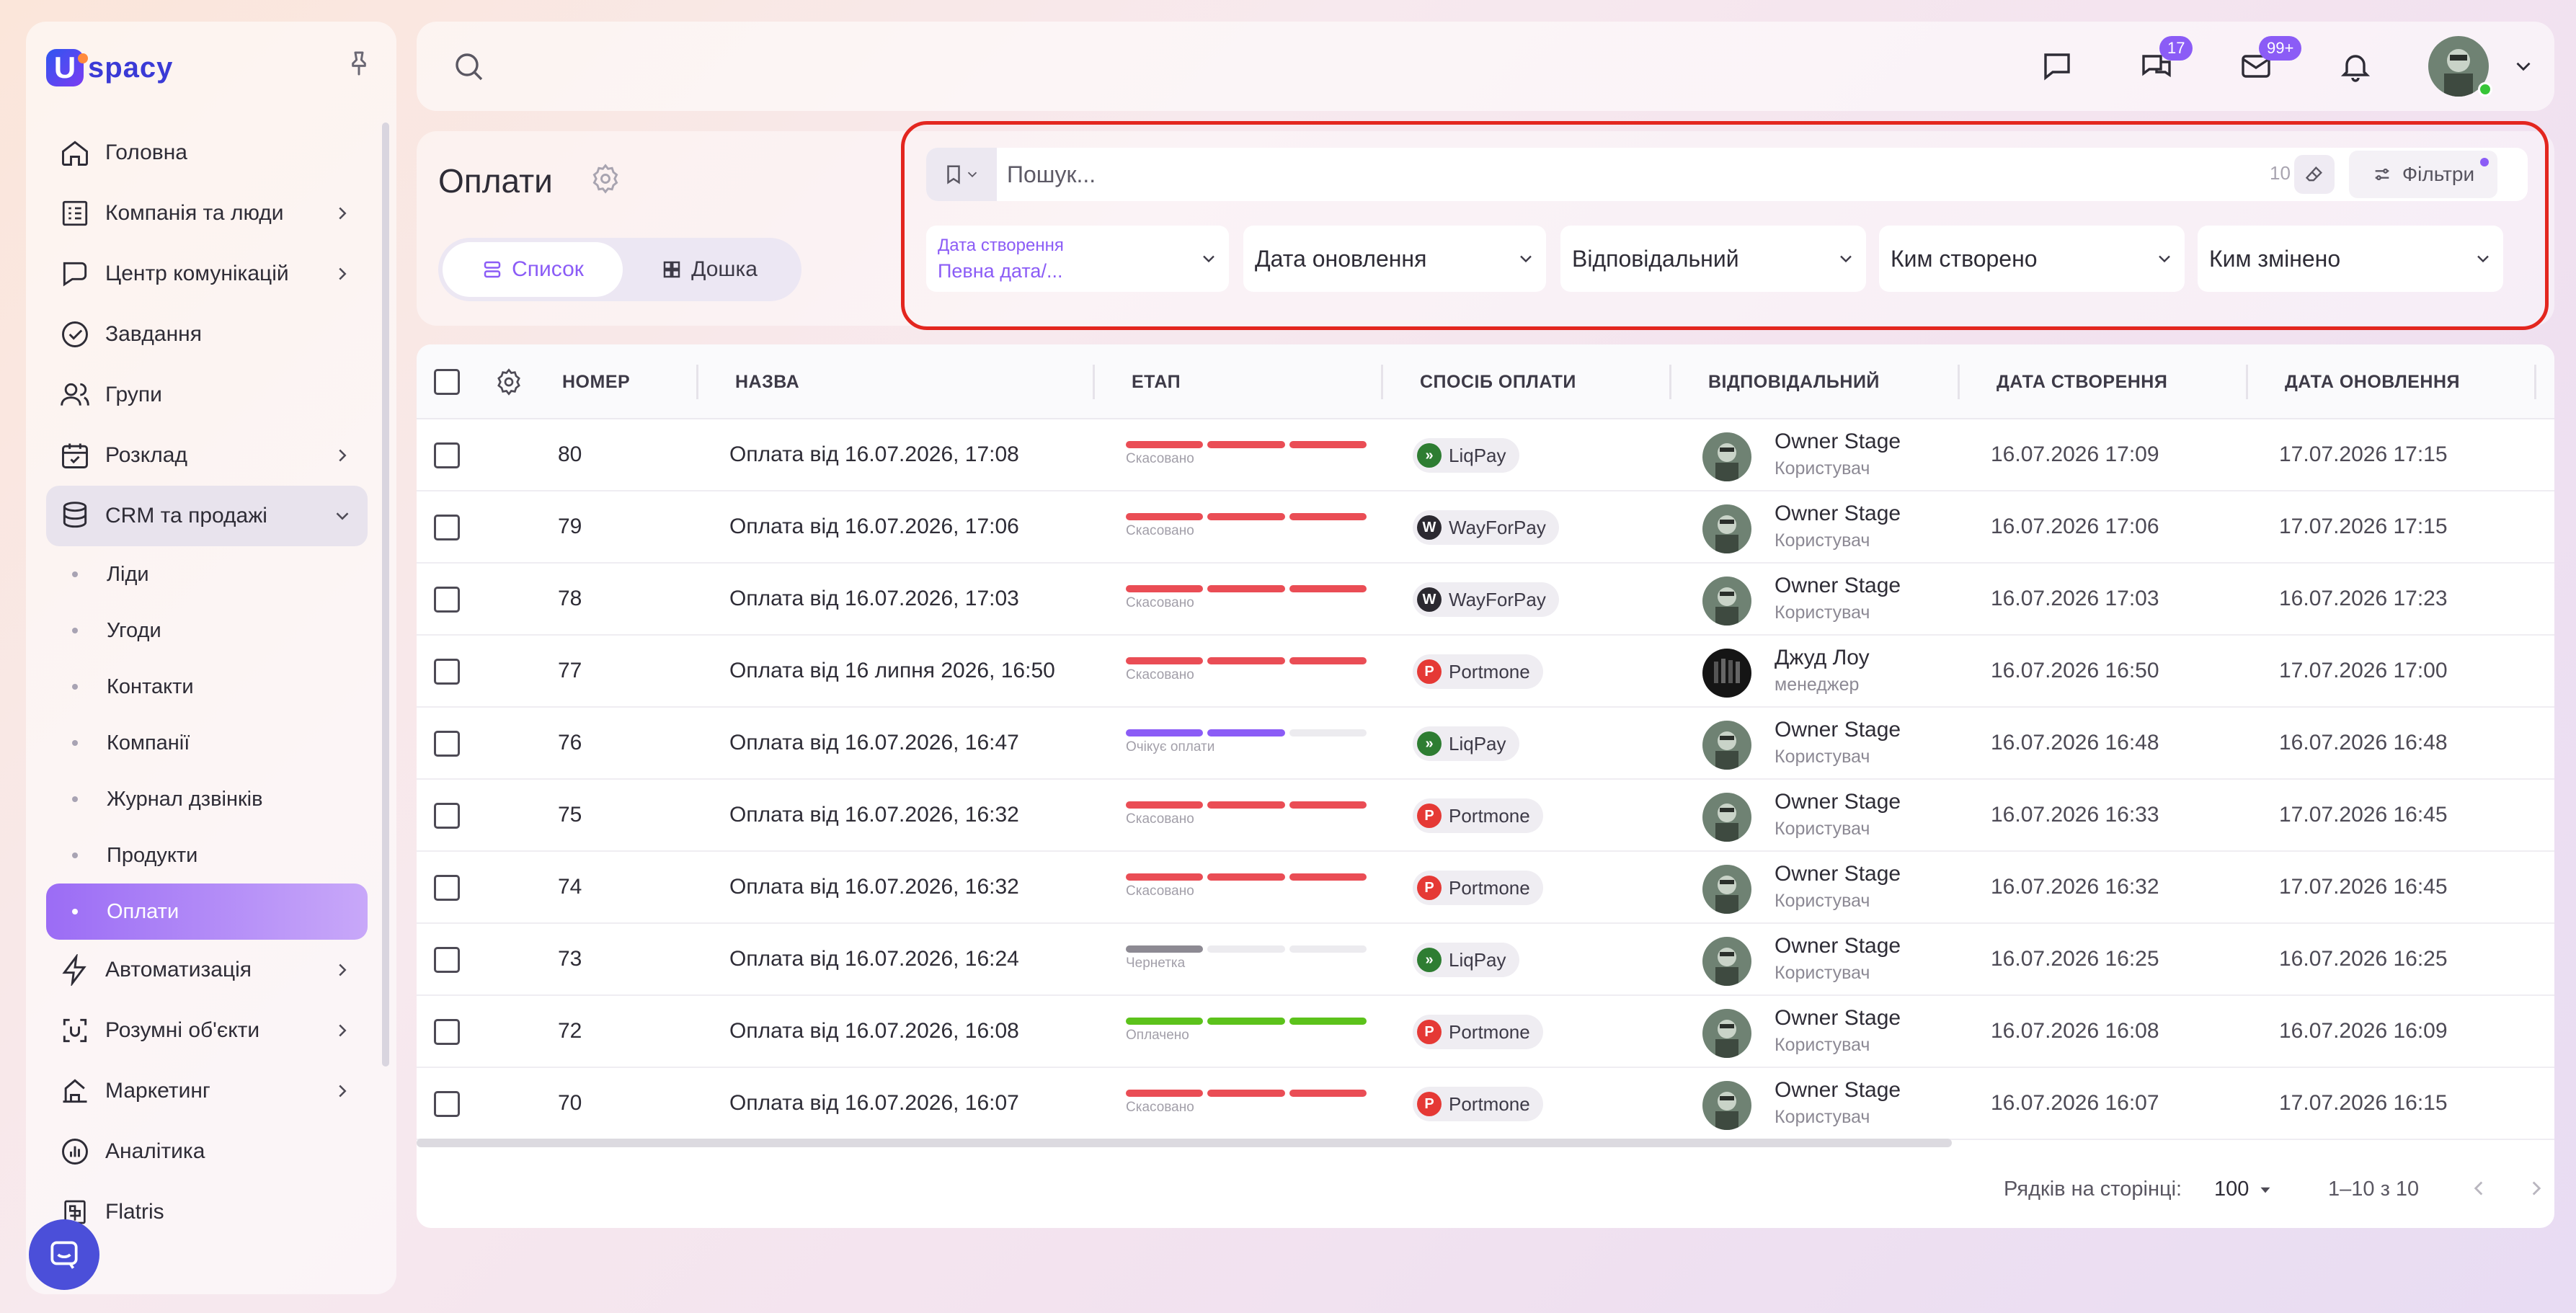 The height and width of the screenshot is (1313, 2576). I want to click on sidebar-item-communications: Центр комунікацій, so click(207, 274).